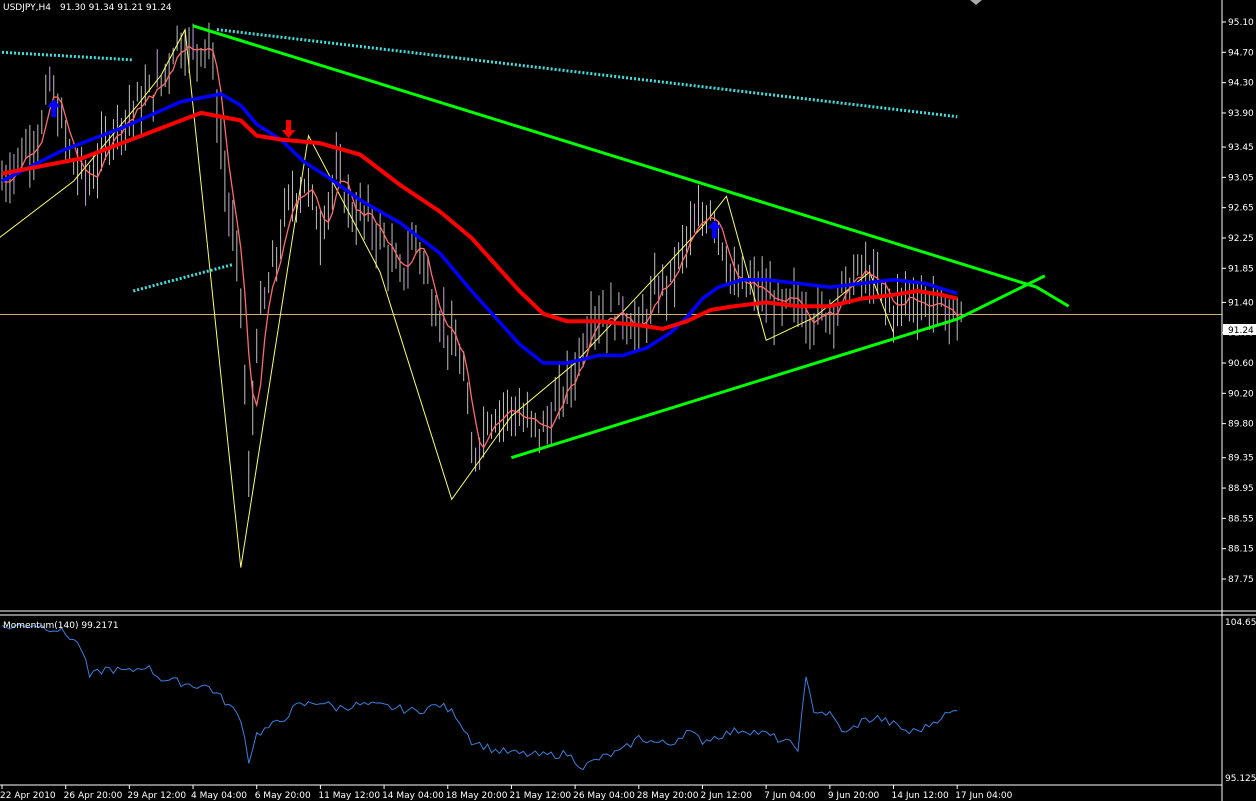  Describe the element at coordinates (1241, 459) in the screenshot. I see `price-tick-label: 89.35` at that location.